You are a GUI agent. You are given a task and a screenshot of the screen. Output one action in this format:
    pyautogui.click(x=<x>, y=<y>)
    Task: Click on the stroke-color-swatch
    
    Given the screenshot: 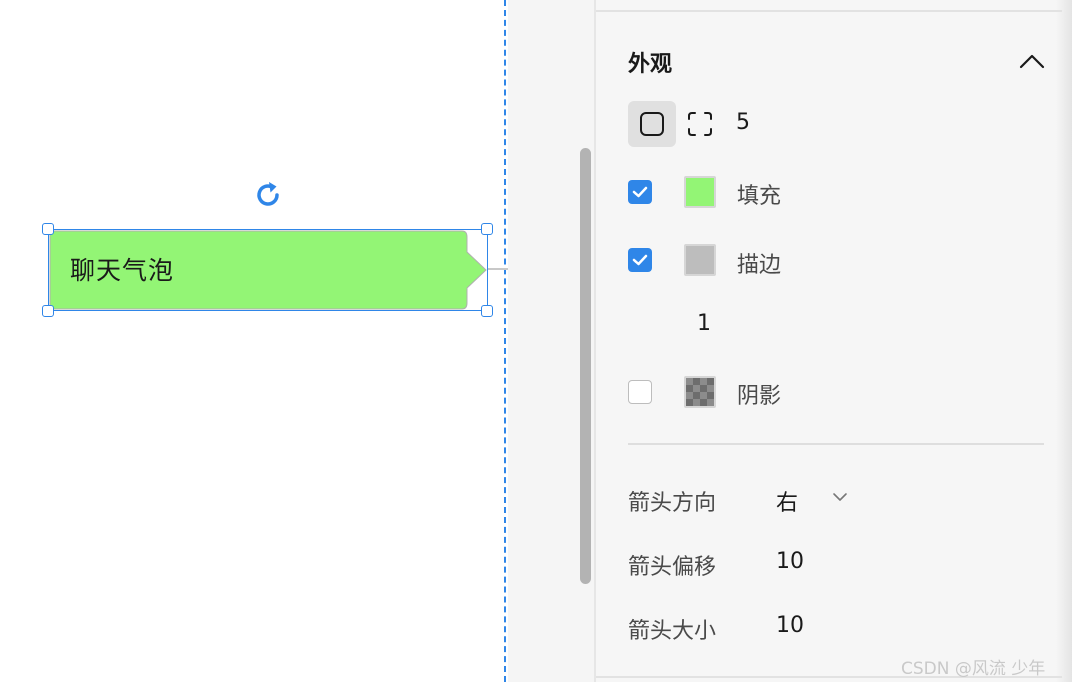 What is the action you would take?
    pyautogui.click(x=700, y=260)
    